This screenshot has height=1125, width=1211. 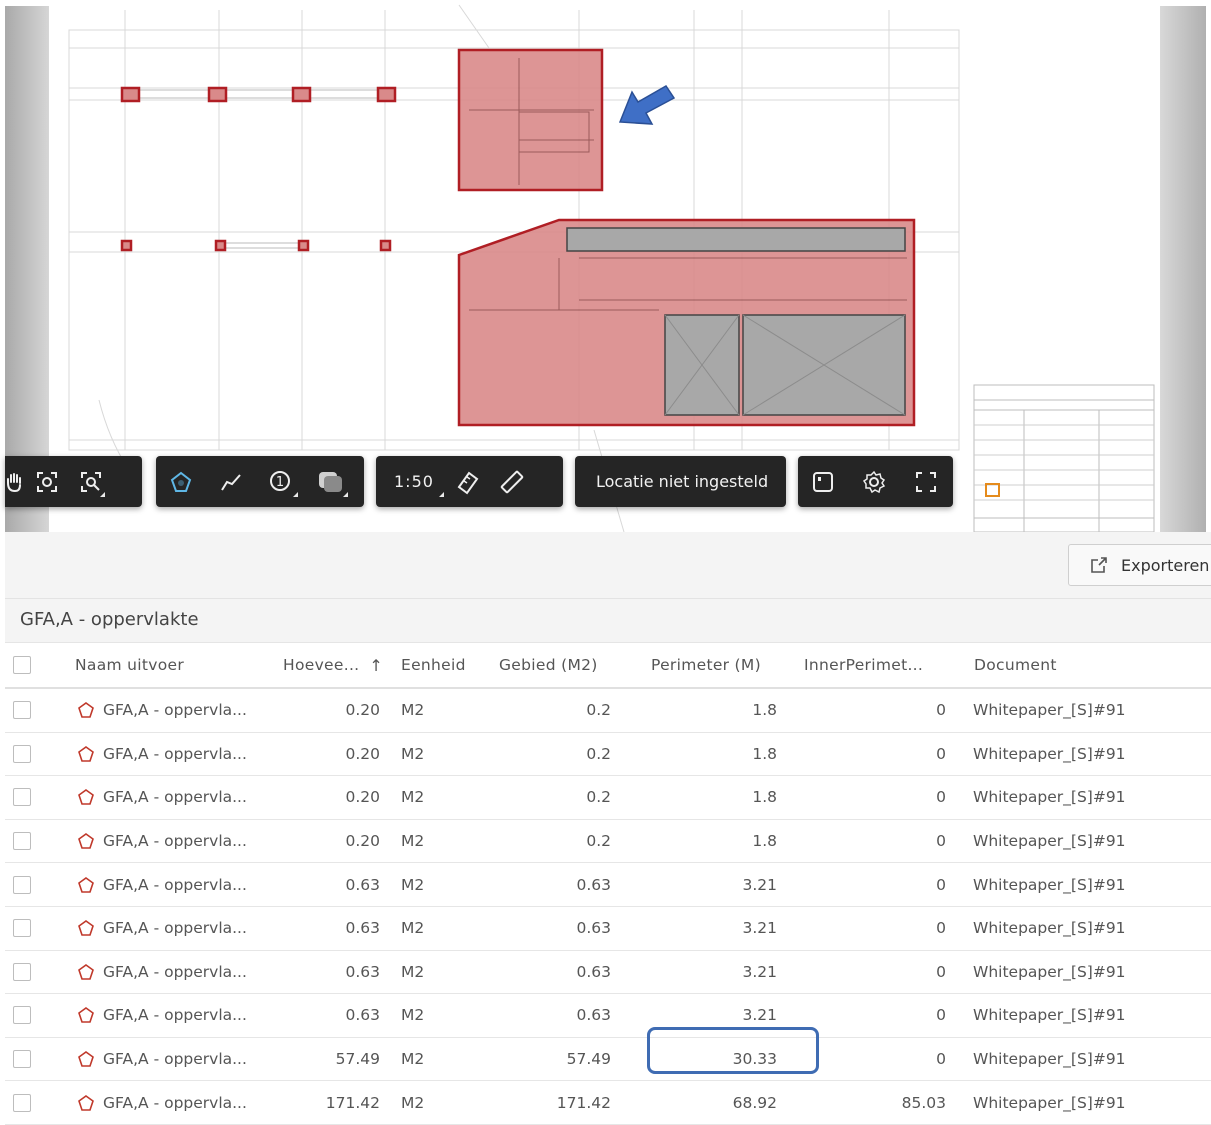 I want to click on scale-label: 1:50, so click(x=414, y=481).